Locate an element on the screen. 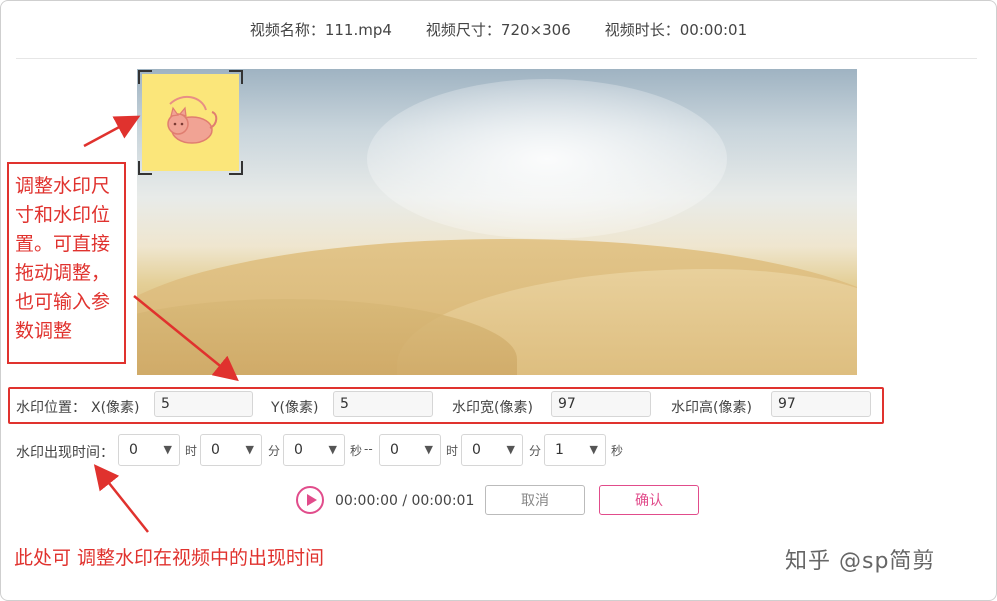 The width and height of the screenshot is (997, 601). x-label: X(像素) is located at coordinates (115, 408).